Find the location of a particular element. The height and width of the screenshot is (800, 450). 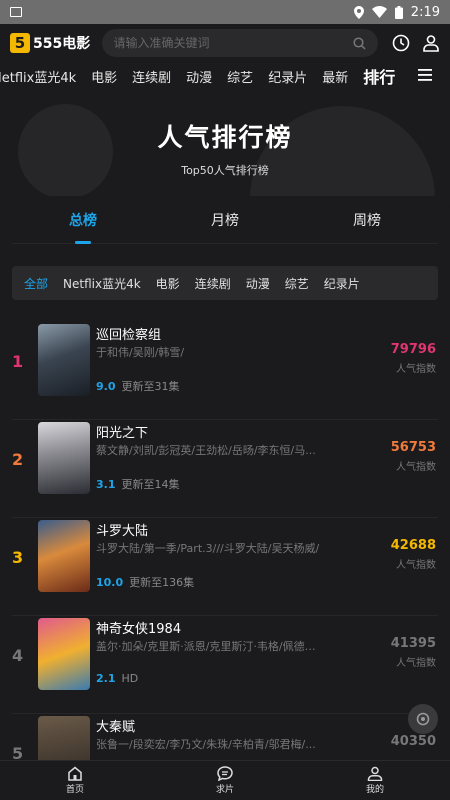

nav-item-latest: 最新 is located at coordinates (335, 76).